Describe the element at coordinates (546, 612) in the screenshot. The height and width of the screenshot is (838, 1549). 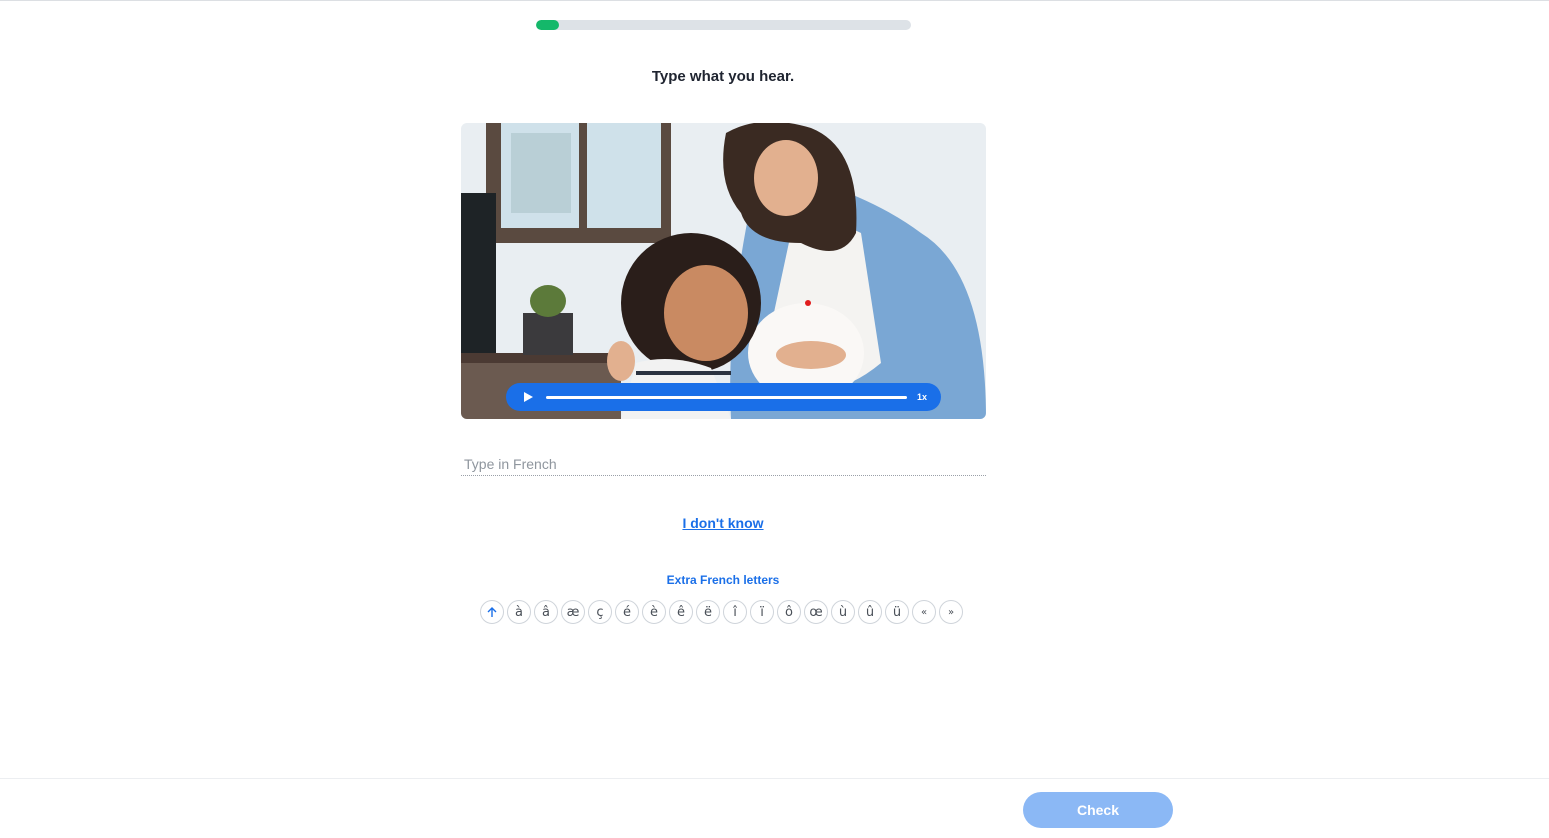
I see `letter-key: â` at that location.